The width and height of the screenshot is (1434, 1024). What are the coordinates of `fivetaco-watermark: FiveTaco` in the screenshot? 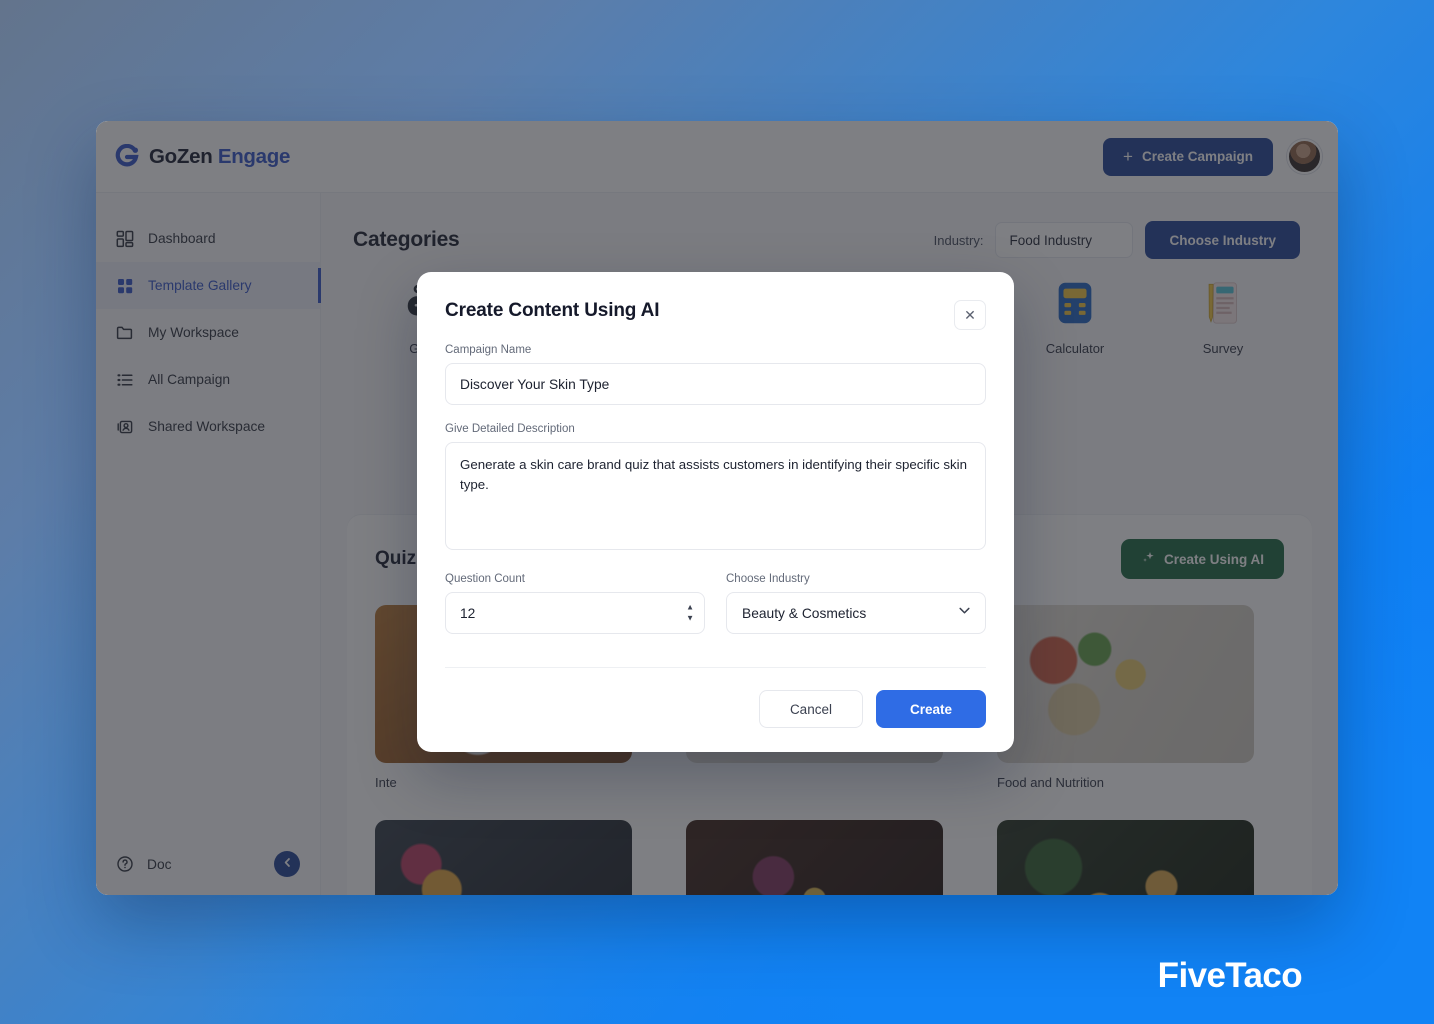 It's located at (1230, 975).